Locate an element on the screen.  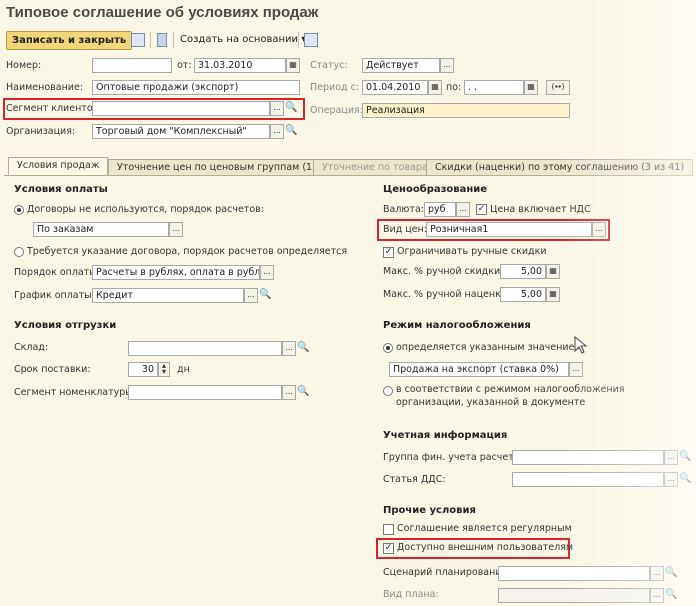
warehouse-label: Склад: is located at coordinates (31, 347).